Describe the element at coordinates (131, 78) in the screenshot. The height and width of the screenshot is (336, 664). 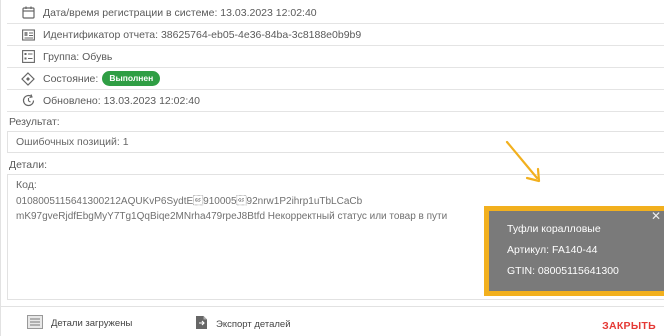
I see `status-badge: Выполнен` at that location.